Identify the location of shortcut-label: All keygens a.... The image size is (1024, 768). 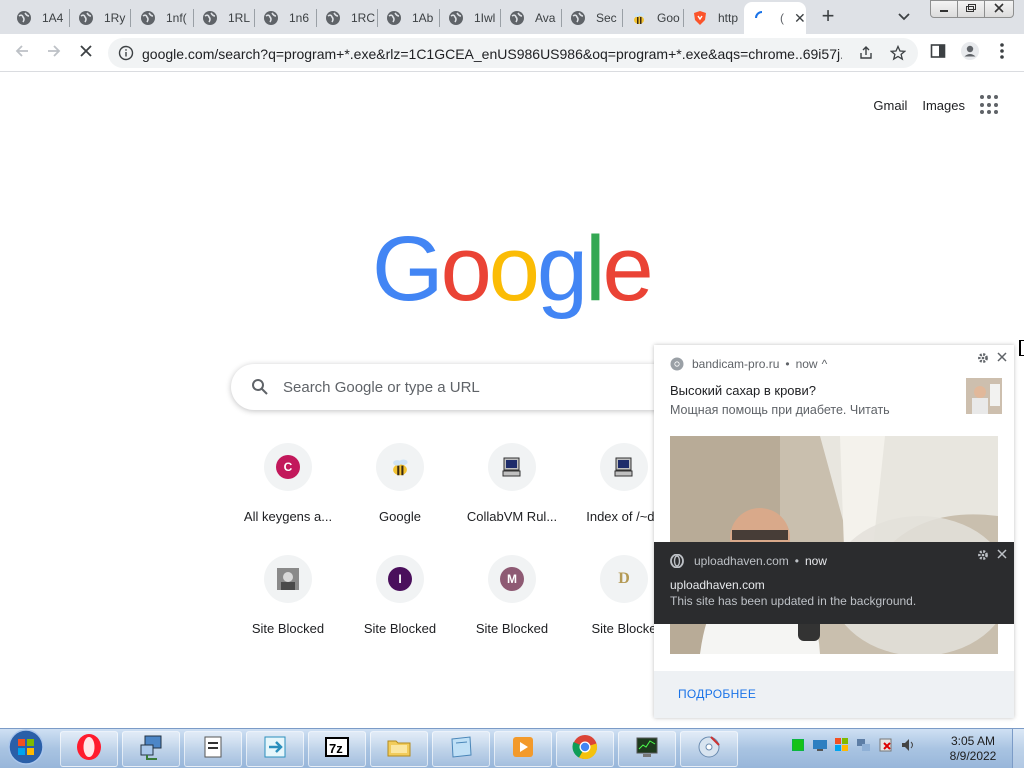
(288, 516).